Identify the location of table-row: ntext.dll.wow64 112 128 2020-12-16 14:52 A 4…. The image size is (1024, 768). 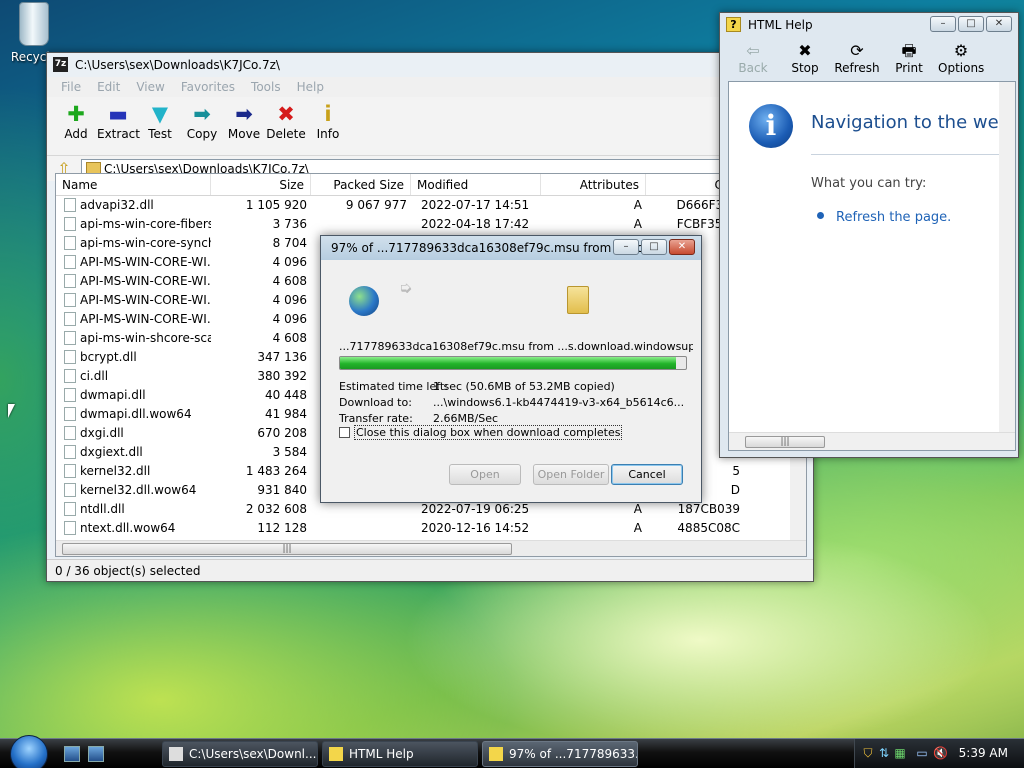
(431, 528).